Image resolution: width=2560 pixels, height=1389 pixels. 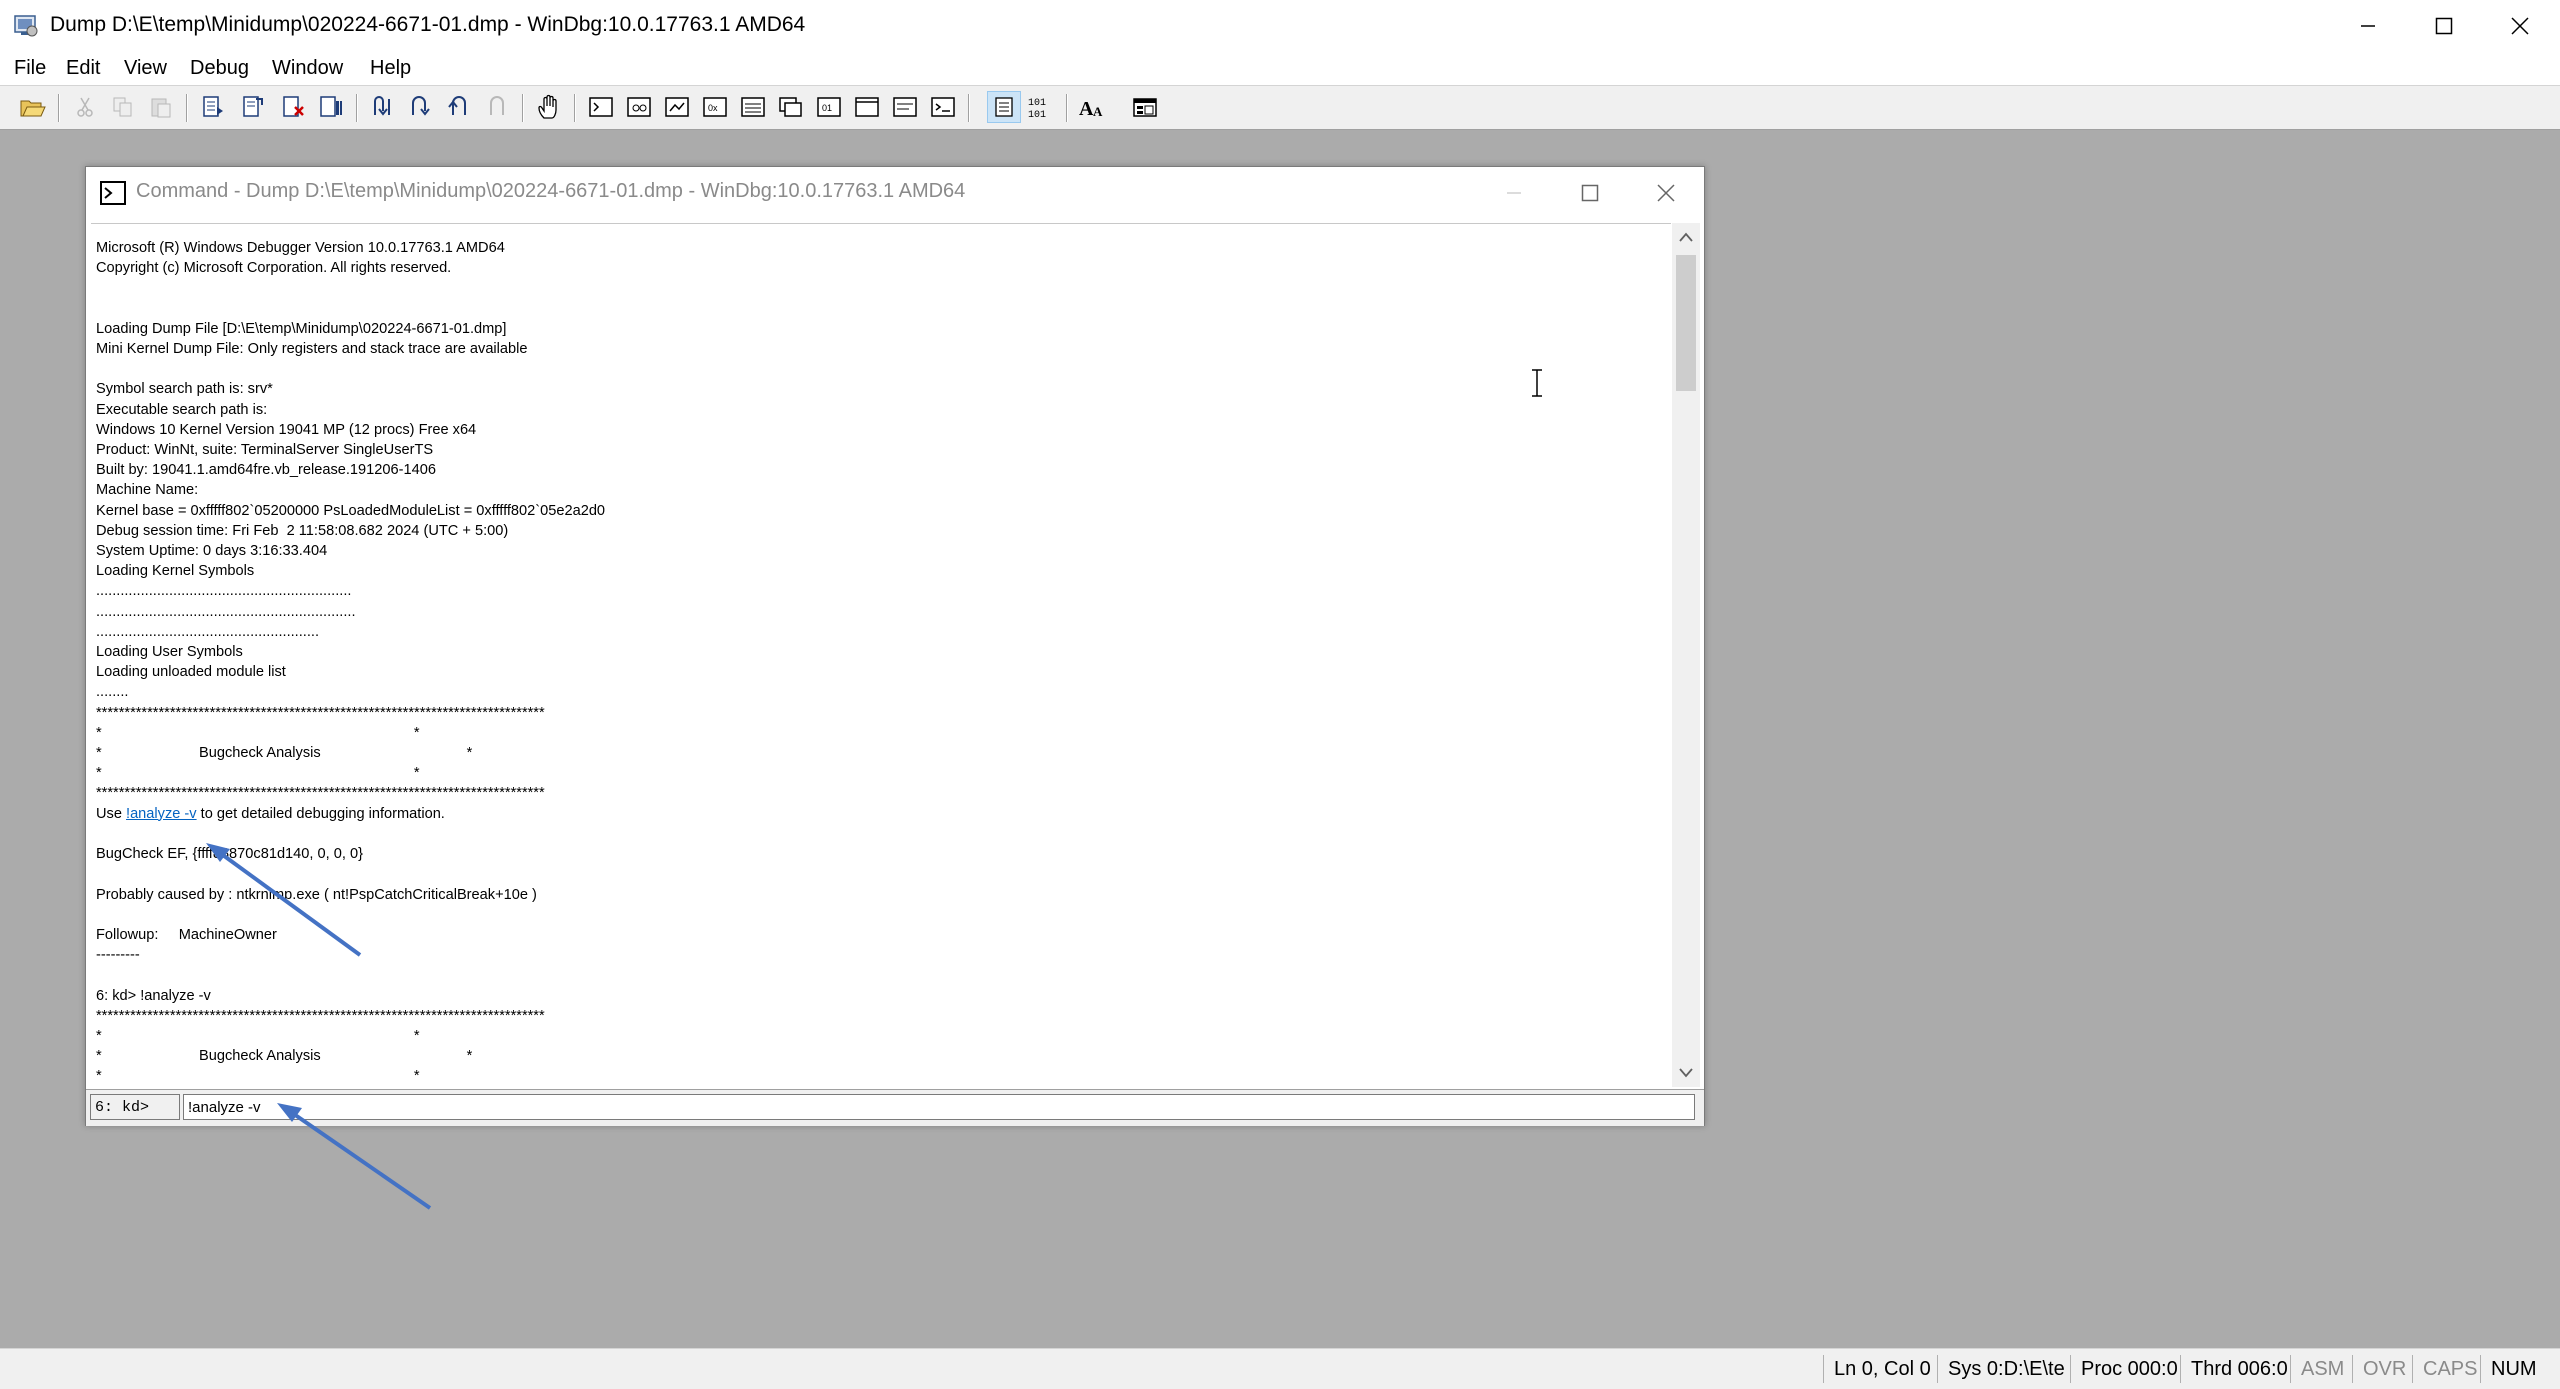 I want to click on command-browser-icon, so click(x=943, y=107).